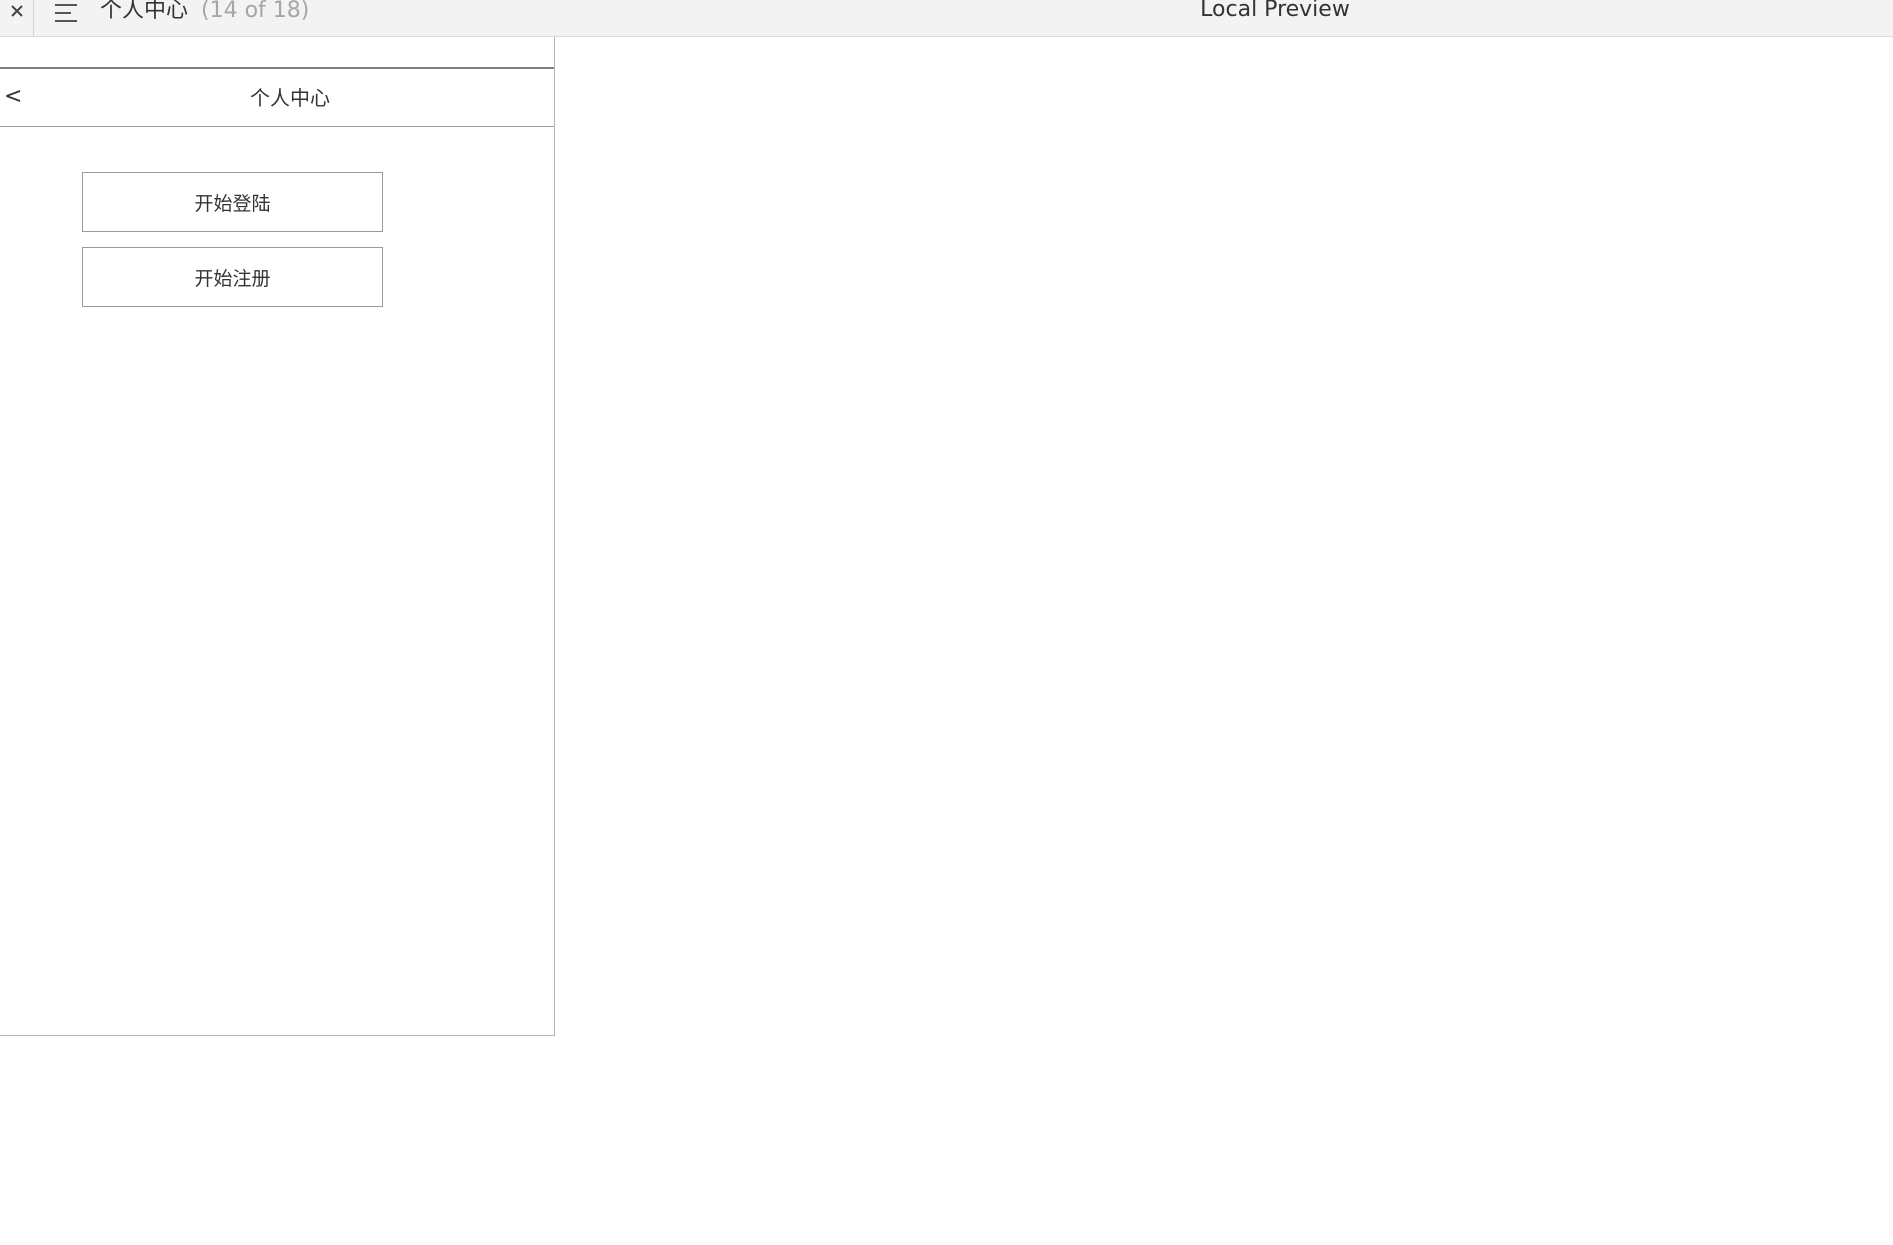  Describe the element at coordinates (16, 11) in the screenshot. I see `close-icon` at that location.